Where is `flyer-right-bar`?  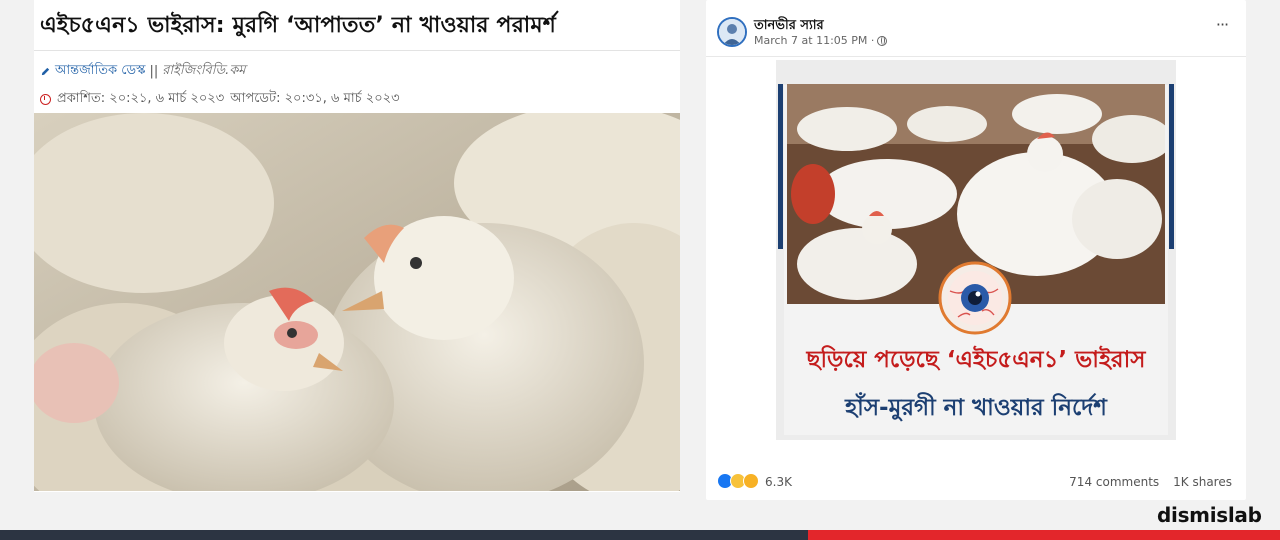
flyer-right-bar is located at coordinates (1171, 166).